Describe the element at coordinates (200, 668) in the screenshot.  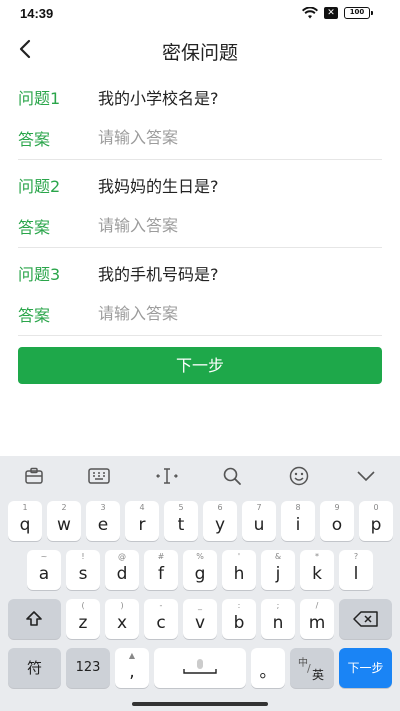
I see `space-key` at that location.